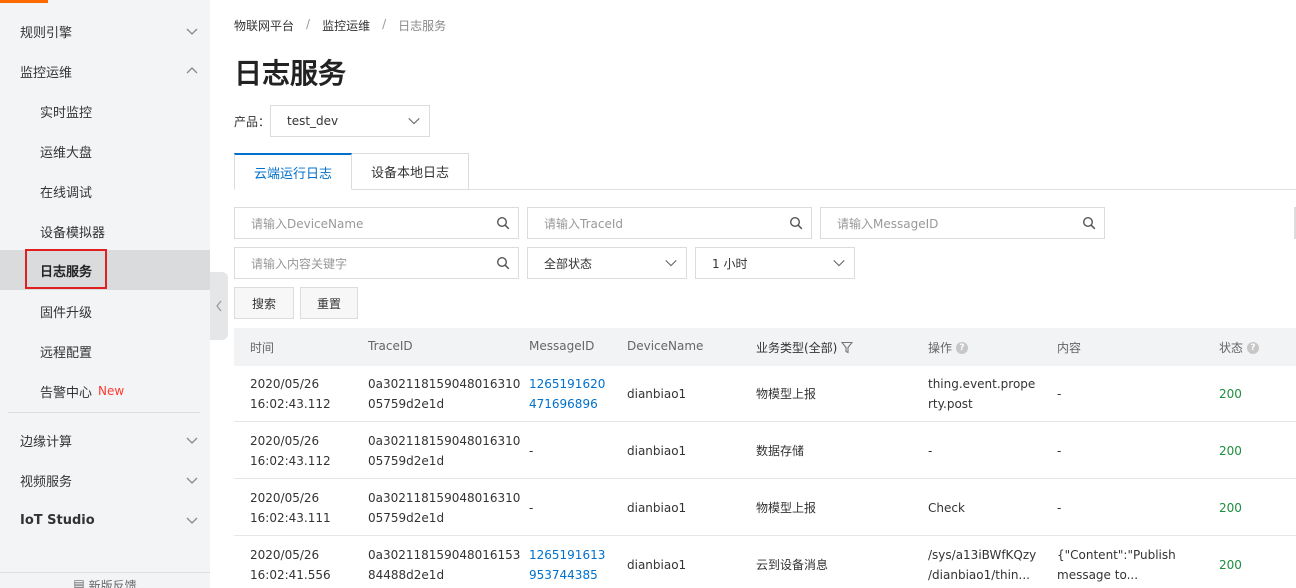  I want to click on cell-message-id-link: 1265191613 953744385, so click(567, 565).